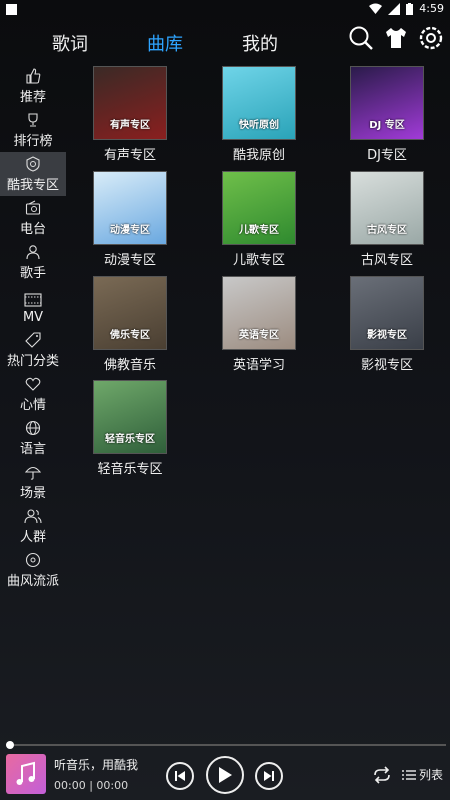 The width and height of the screenshot is (450, 800). What do you see at coordinates (410, 8) in the screenshot?
I see `battery-icon` at bounding box center [410, 8].